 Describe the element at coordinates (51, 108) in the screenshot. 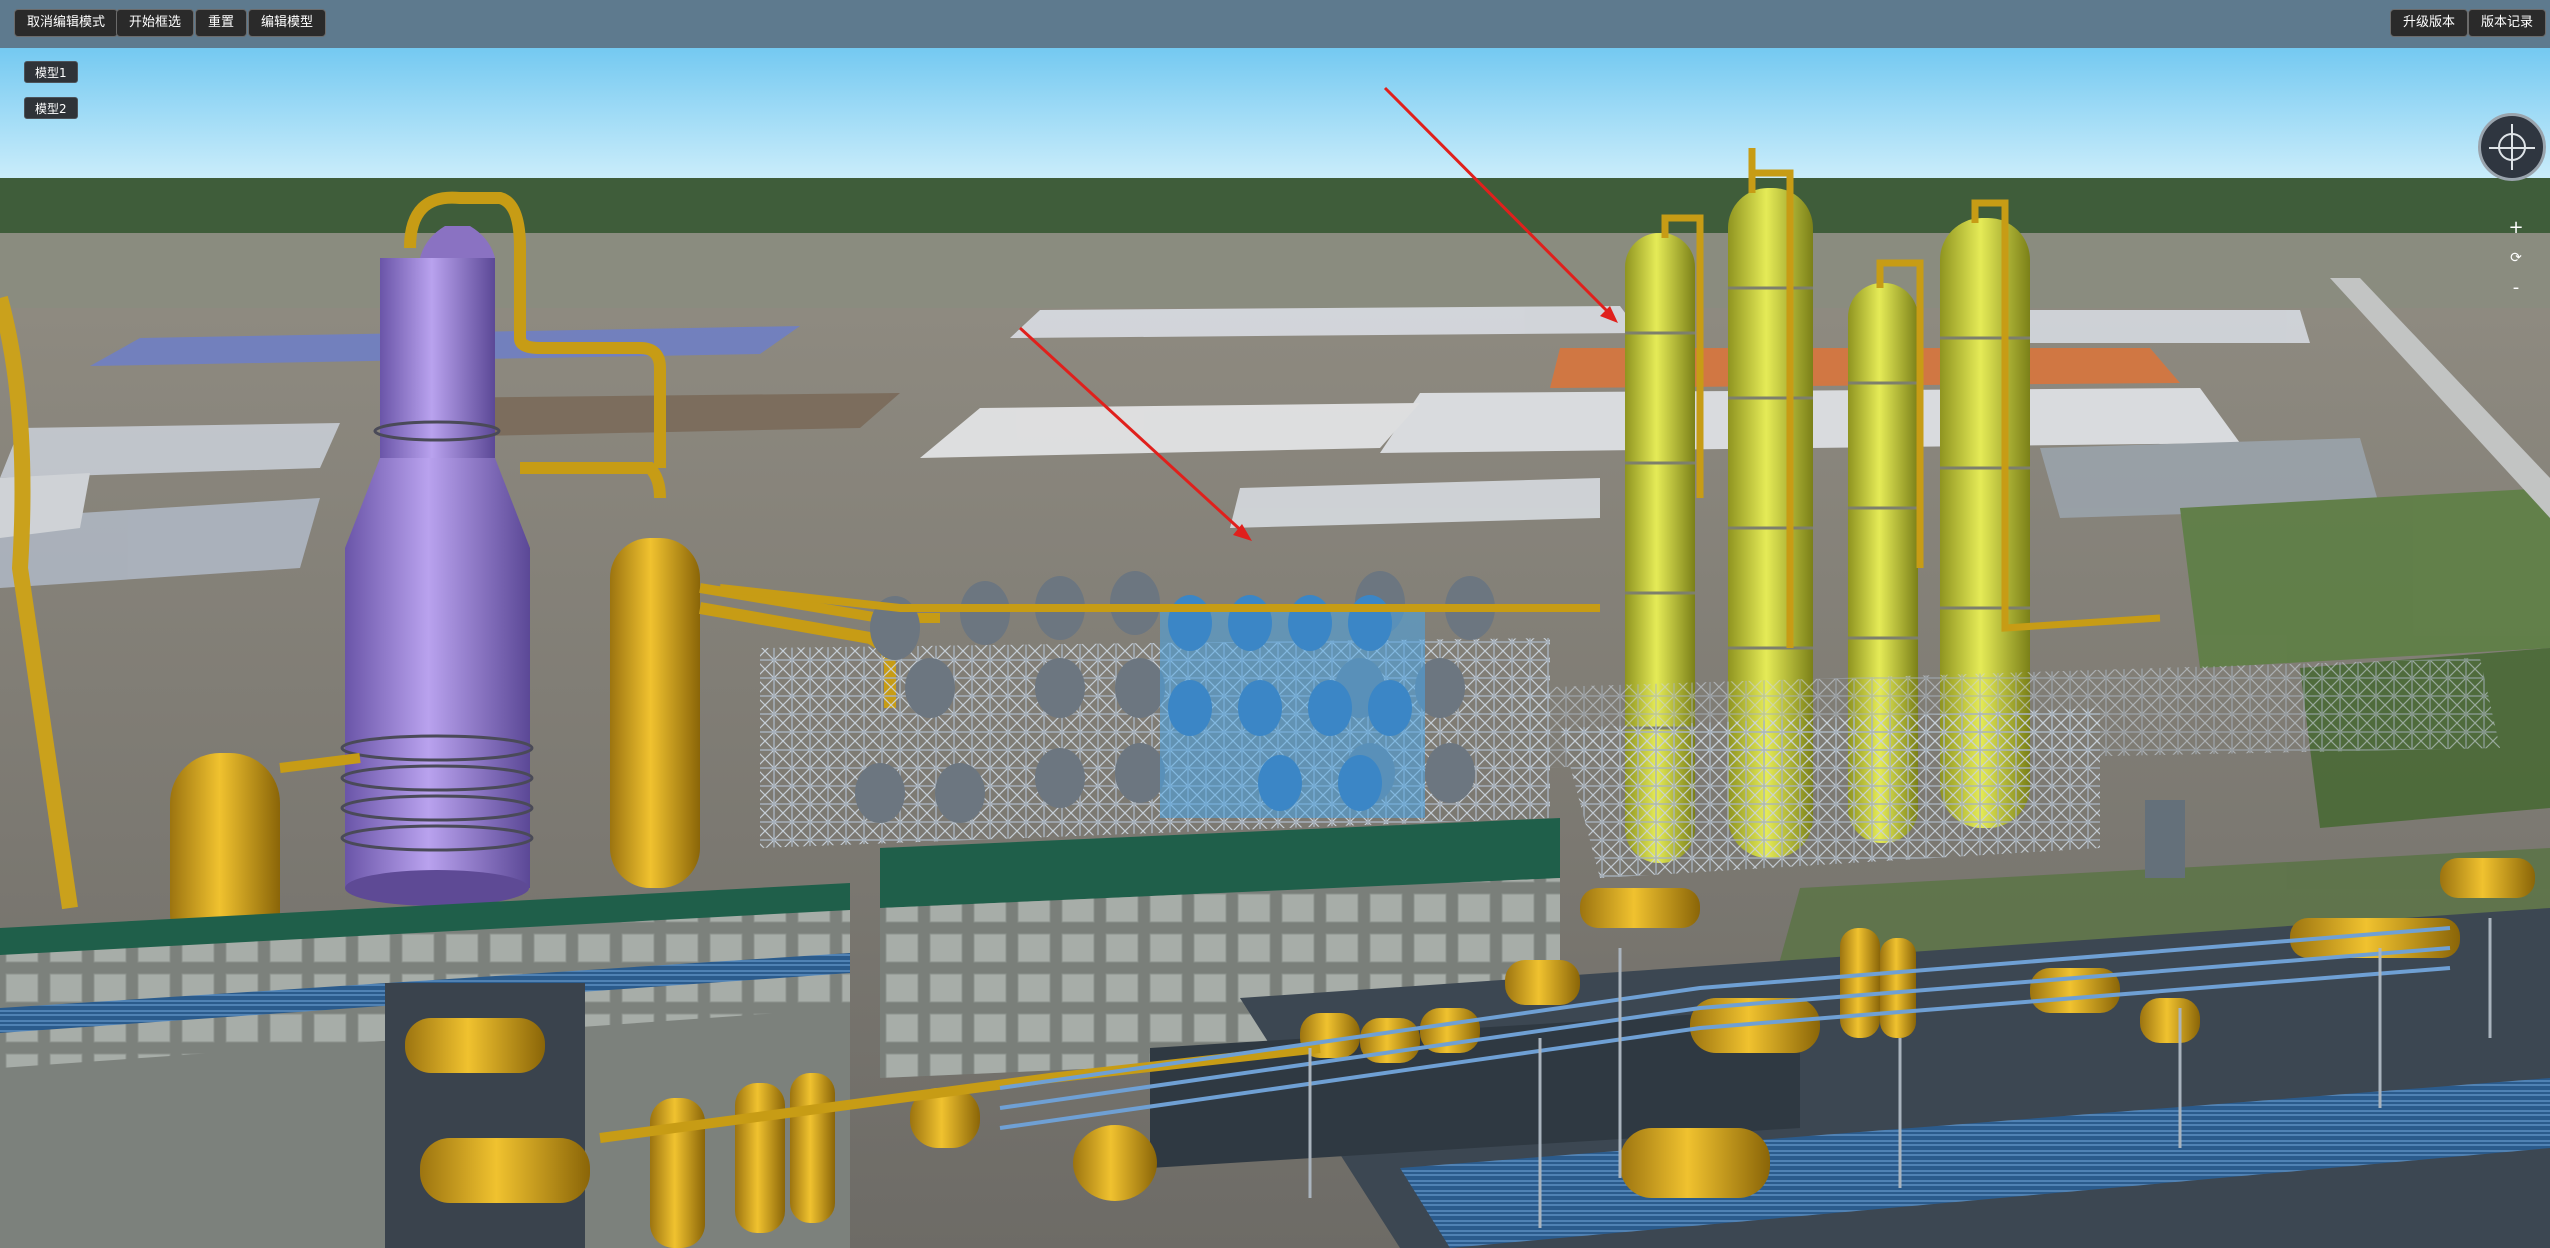

I see `model-2-button: 模型2` at that location.